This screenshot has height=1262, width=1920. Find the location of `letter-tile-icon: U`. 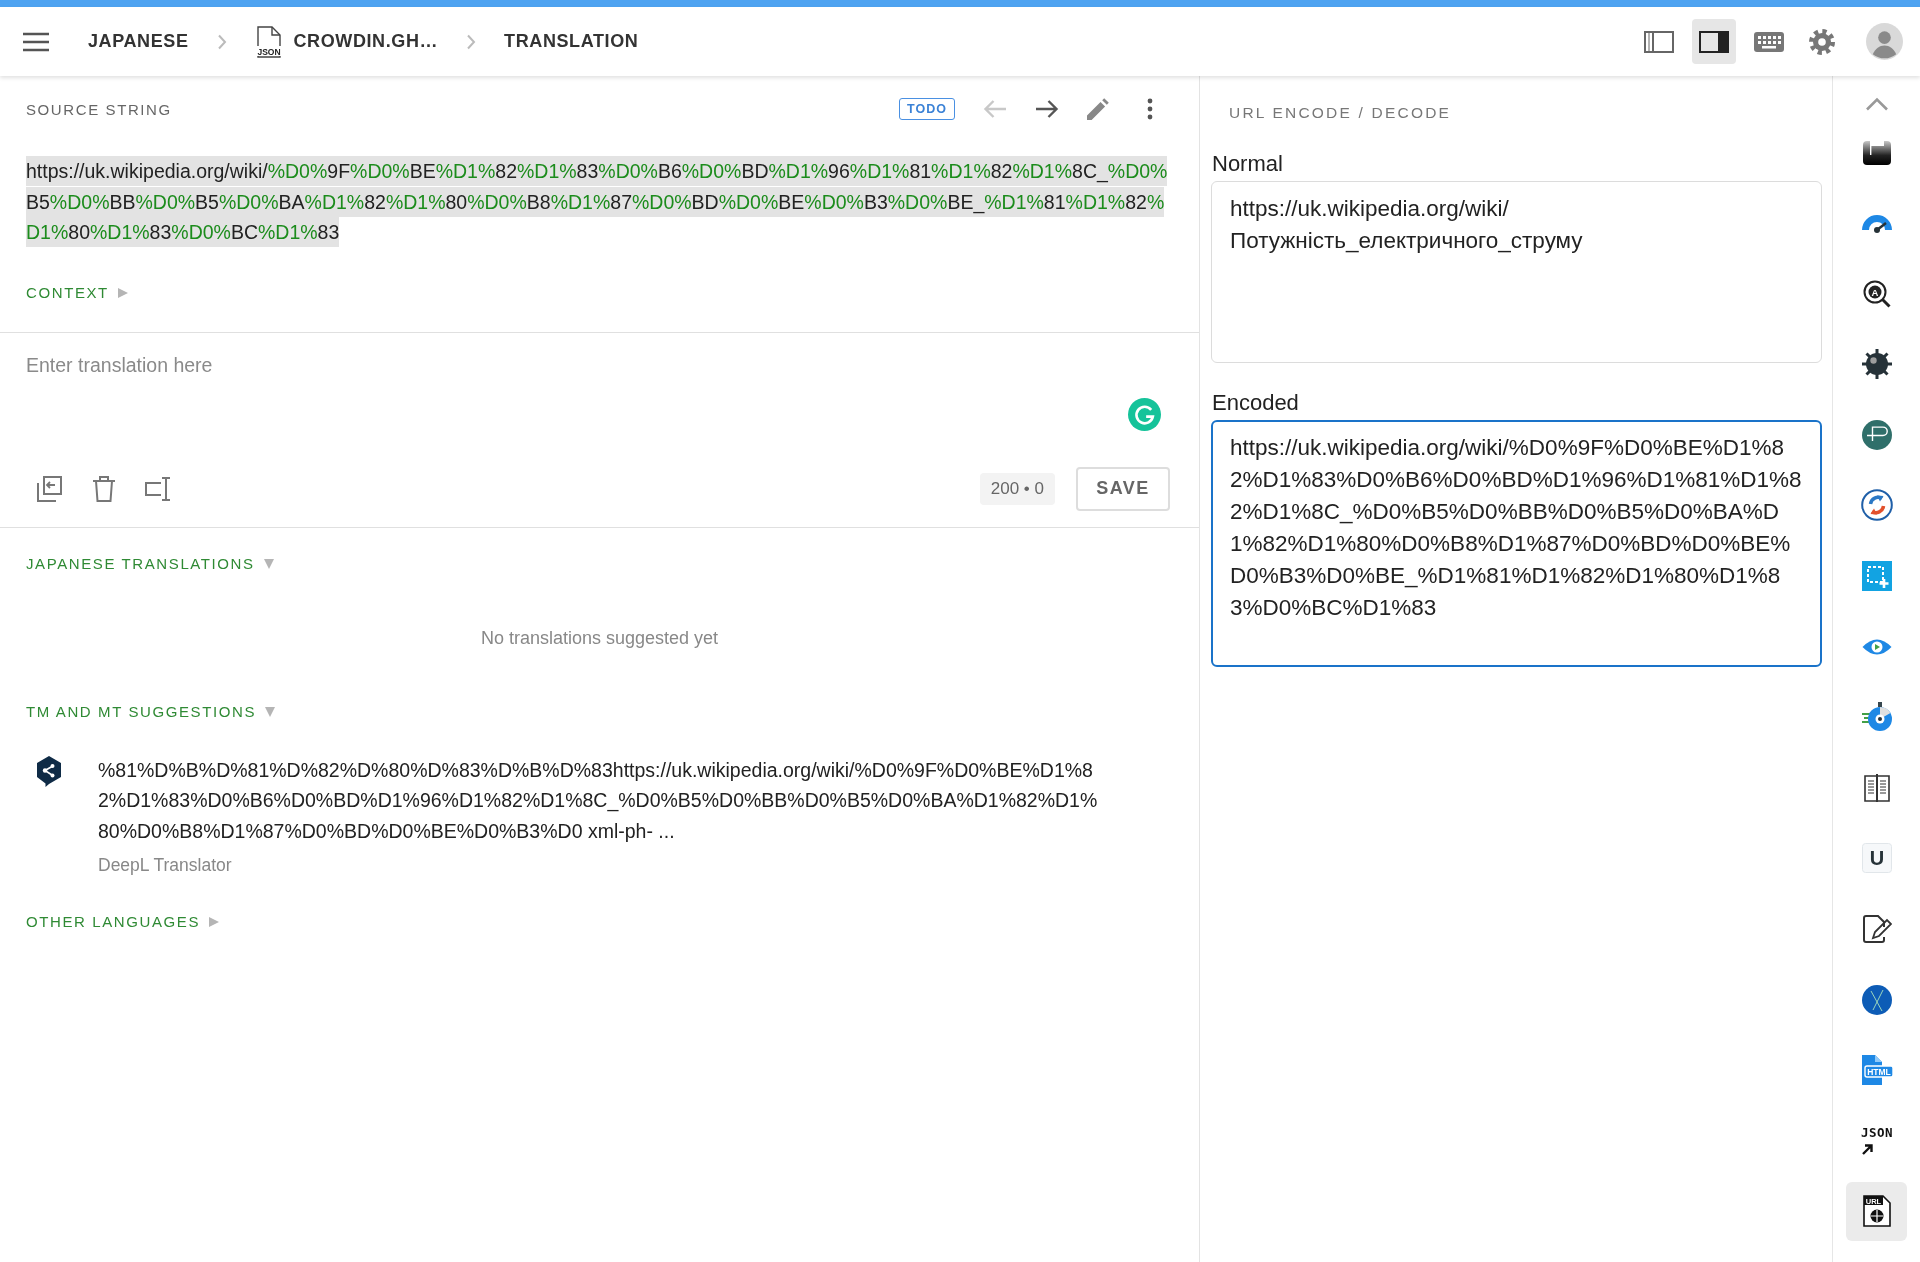

letter-tile-icon: U is located at coordinates (1876, 858).